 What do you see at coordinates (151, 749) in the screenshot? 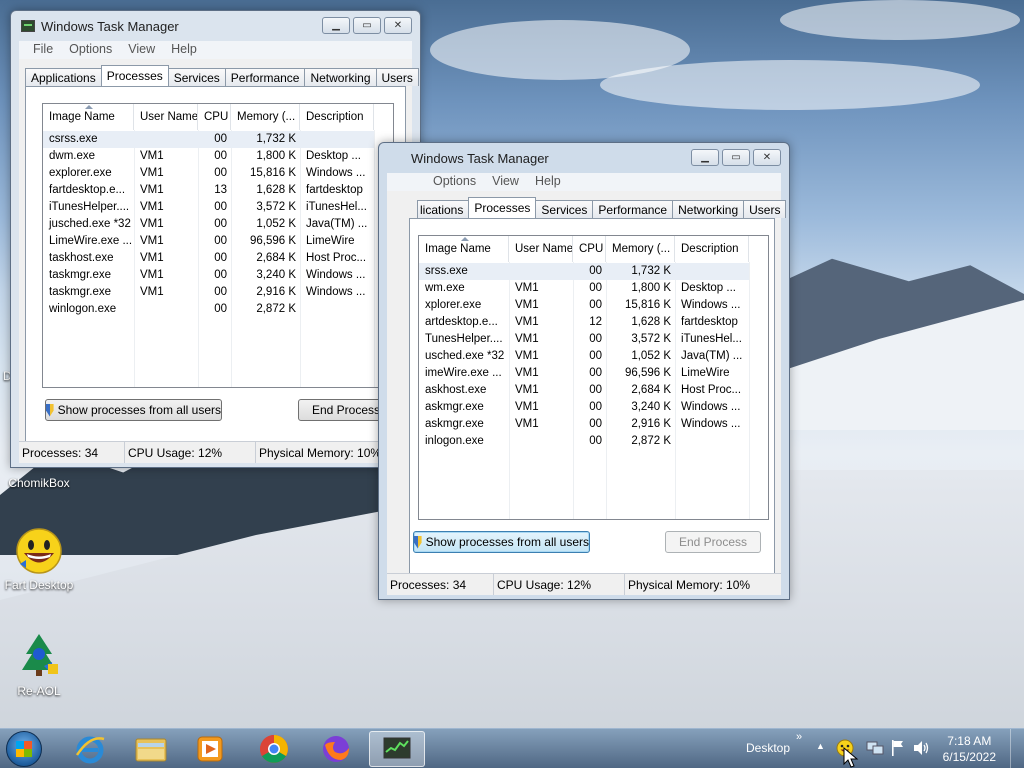
I see `taskbar-file-explorer` at bounding box center [151, 749].